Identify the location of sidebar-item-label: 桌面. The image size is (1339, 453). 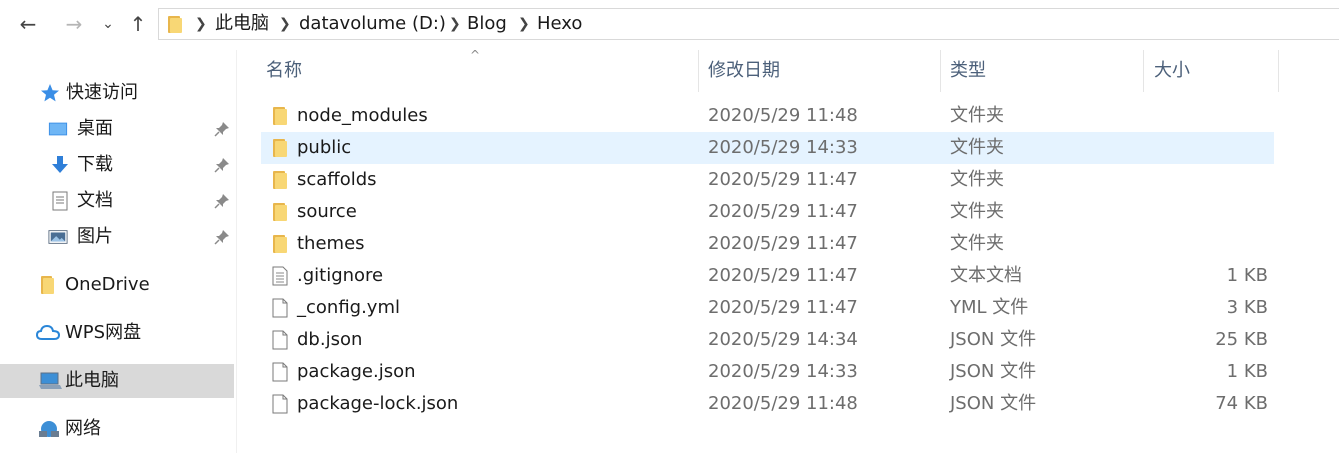
(95, 128).